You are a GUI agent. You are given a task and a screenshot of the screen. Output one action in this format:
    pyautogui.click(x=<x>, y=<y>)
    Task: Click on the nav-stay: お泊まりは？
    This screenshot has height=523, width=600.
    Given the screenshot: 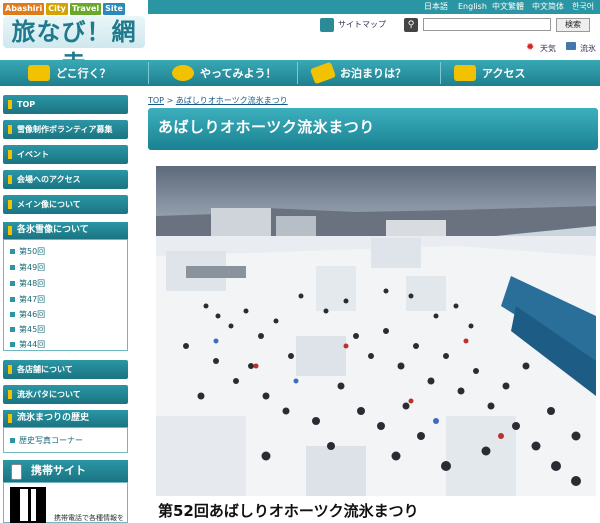 What is the action you would take?
    pyautogui.click(x=357, y=73)
    